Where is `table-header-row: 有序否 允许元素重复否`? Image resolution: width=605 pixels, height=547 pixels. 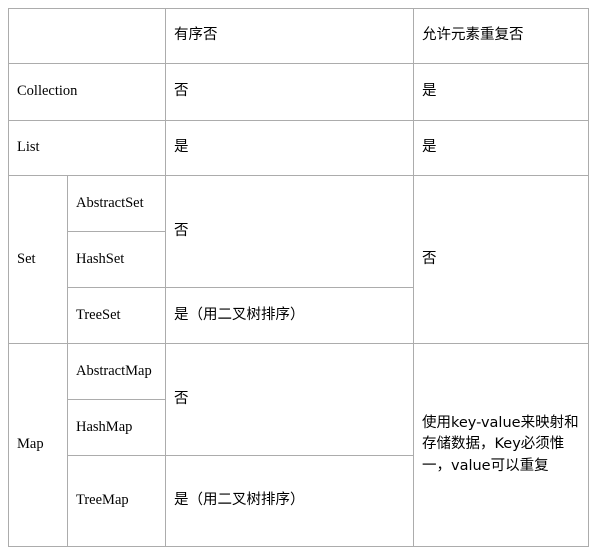 table-header-row: 有序否 允许元素重复否 is located at coordinates (298, 36).